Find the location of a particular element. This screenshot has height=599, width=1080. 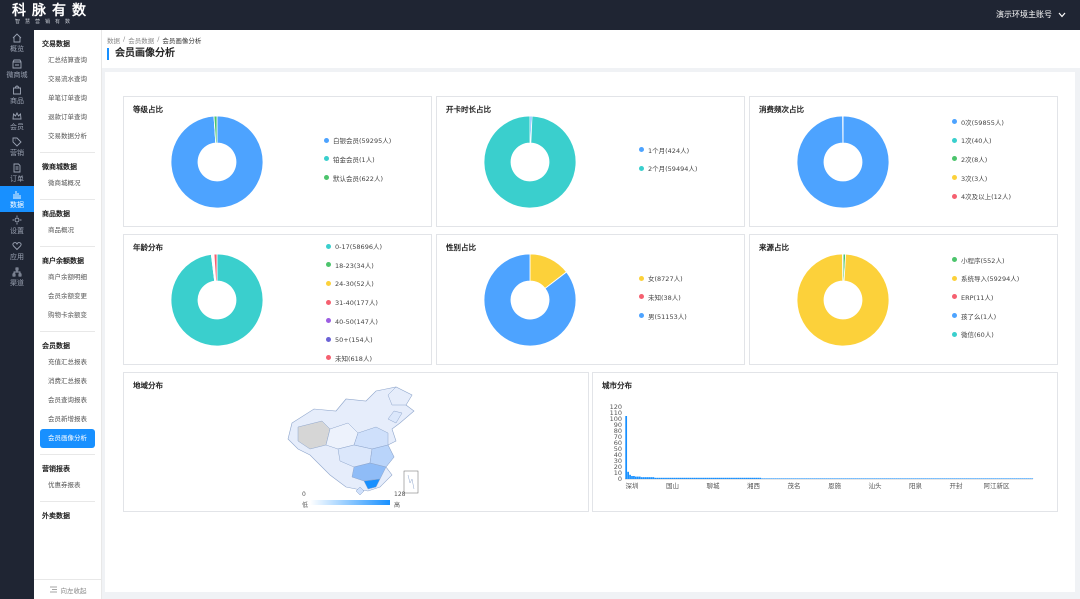

legend-item: 未知(618人) is located at coordinates (354, 358).